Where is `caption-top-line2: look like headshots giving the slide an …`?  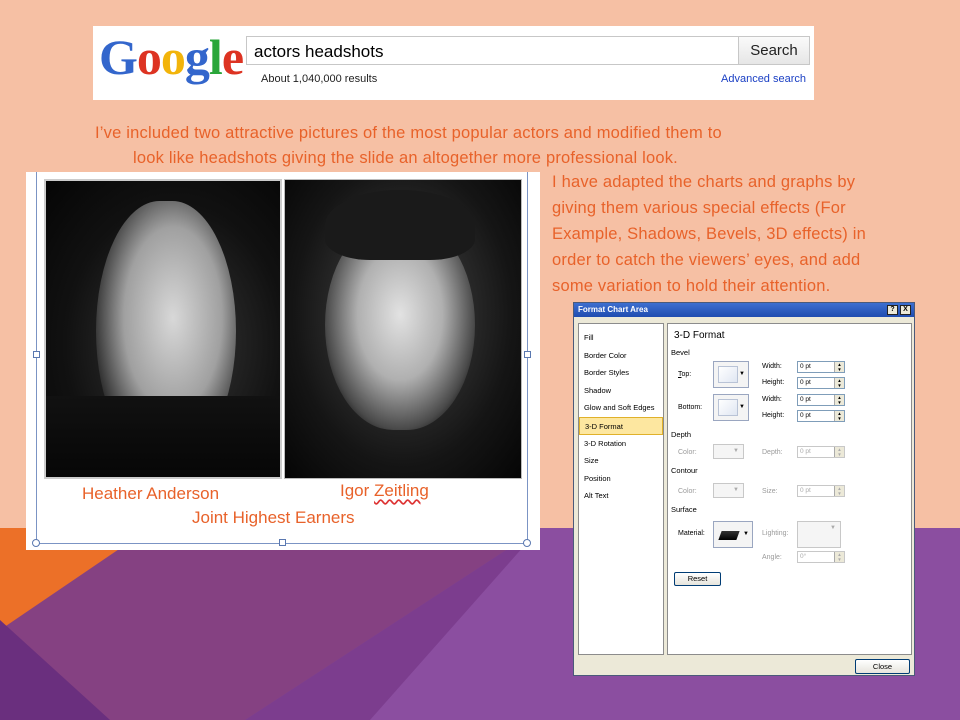 caption-top-line2: look like headshots giving the slide an … is located at coordinates (405, 158).